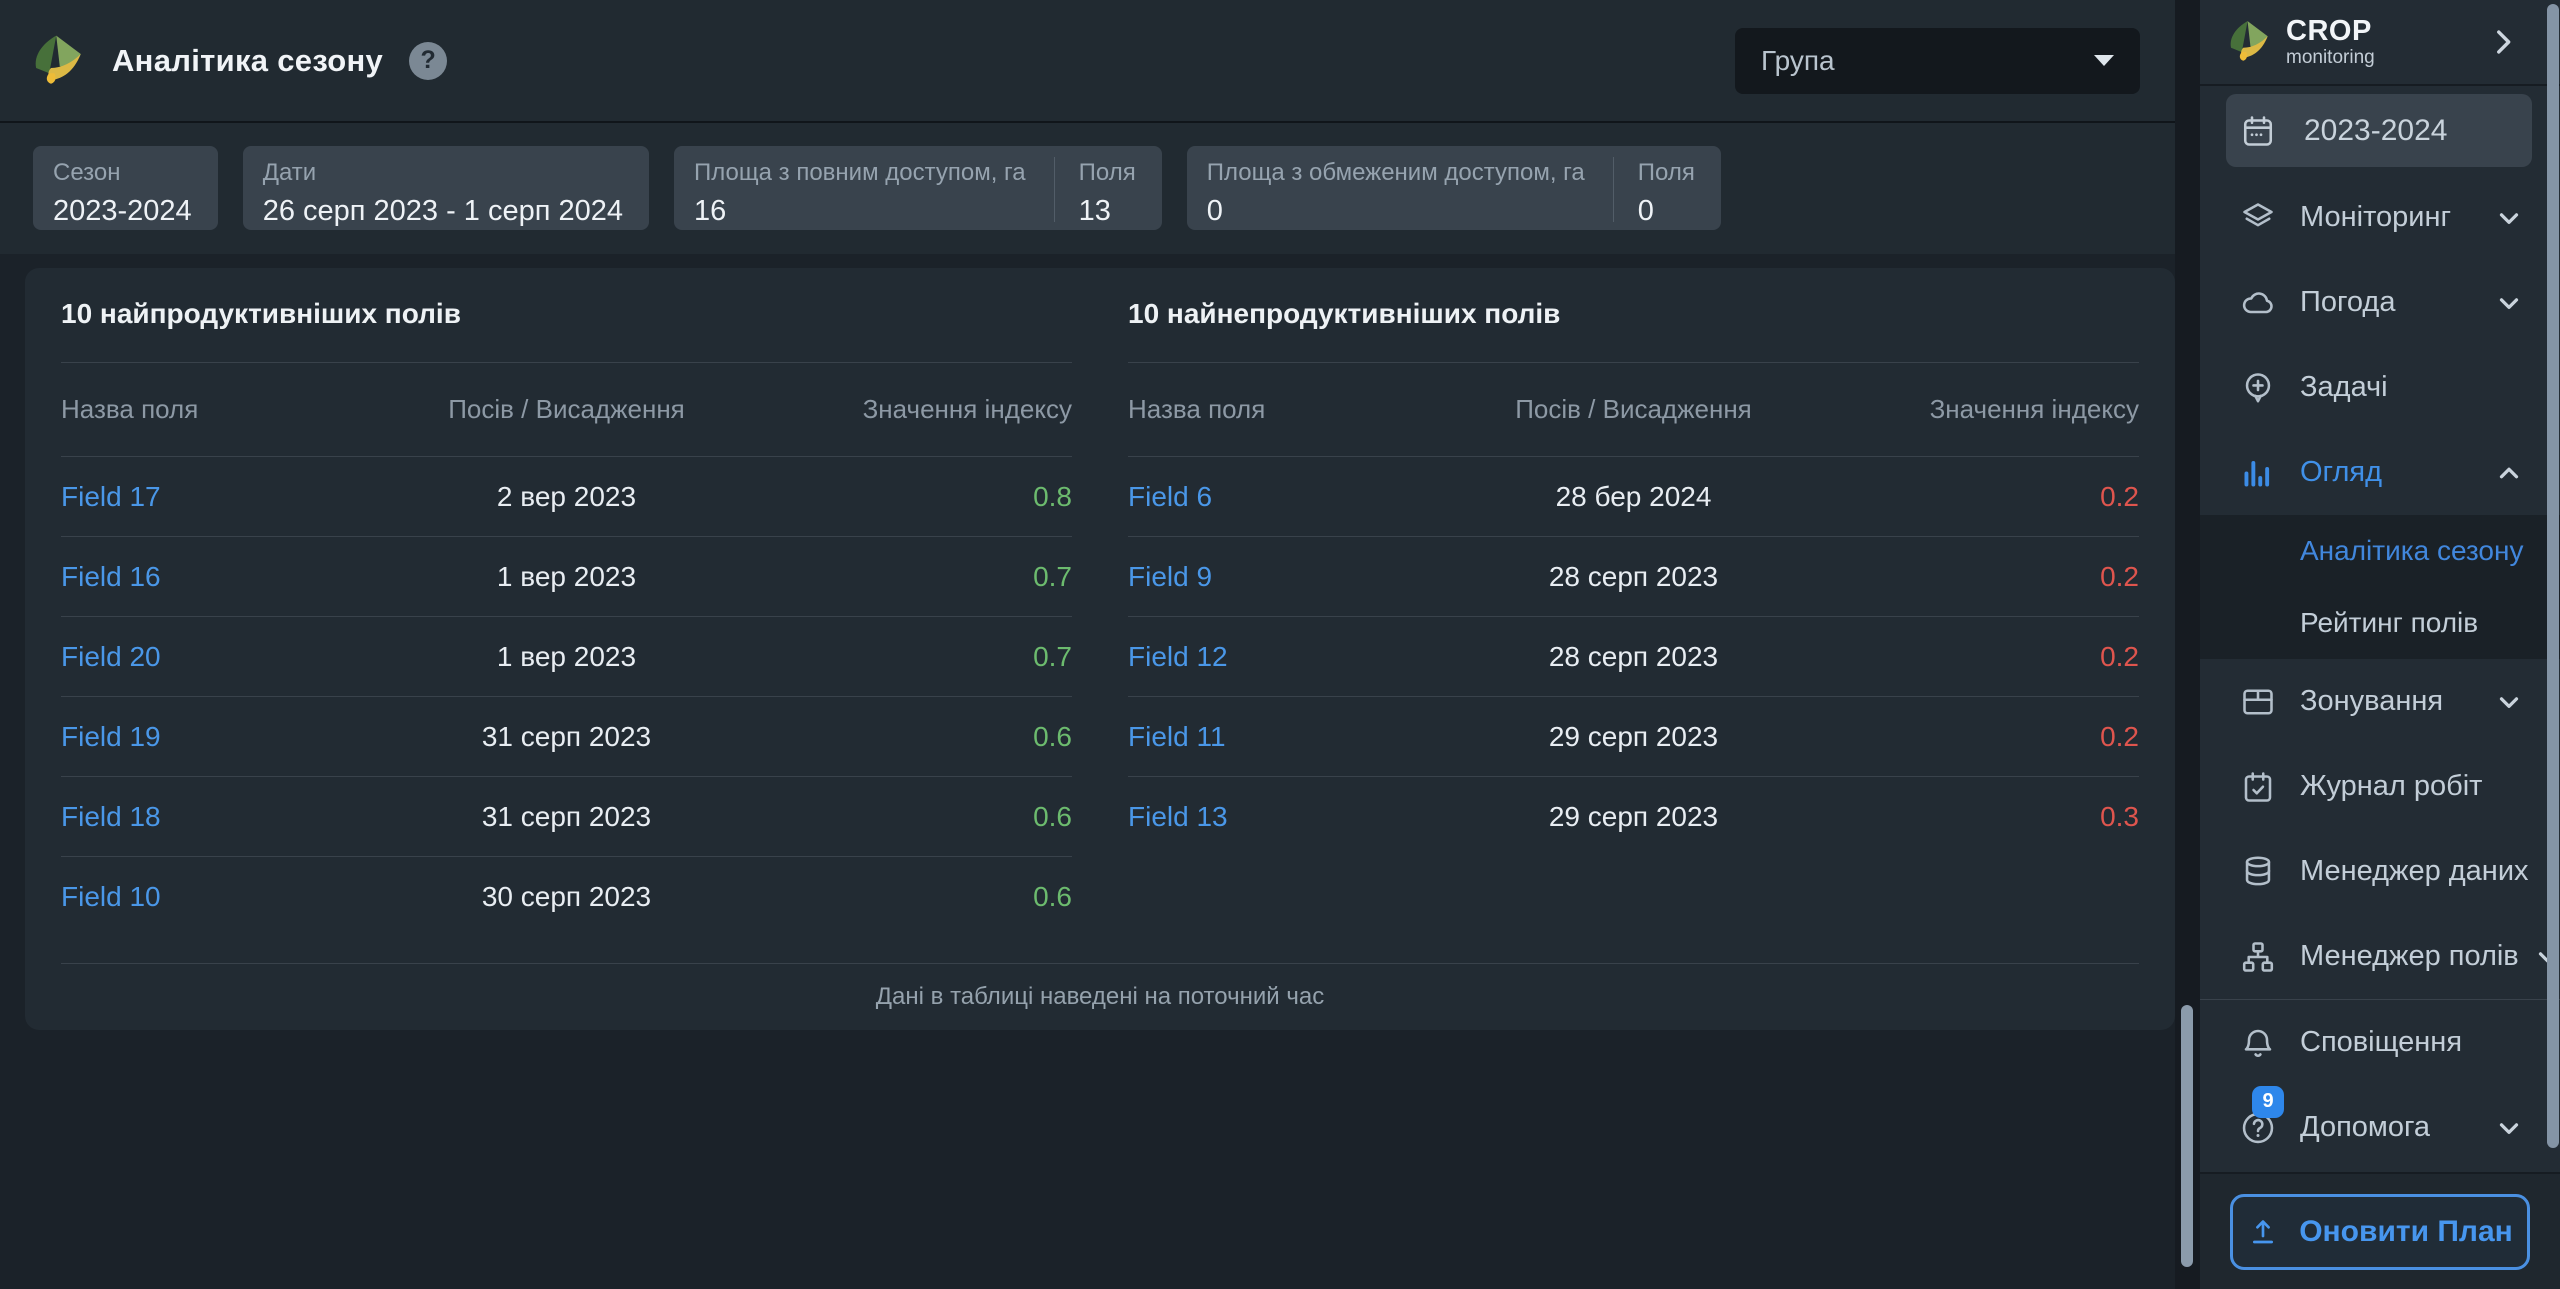  What do you see at coordinates (2409, 956) in the screenshot?
I see `sidebar-item-label: Менеджер полів` at bounding box center [2409, 956].